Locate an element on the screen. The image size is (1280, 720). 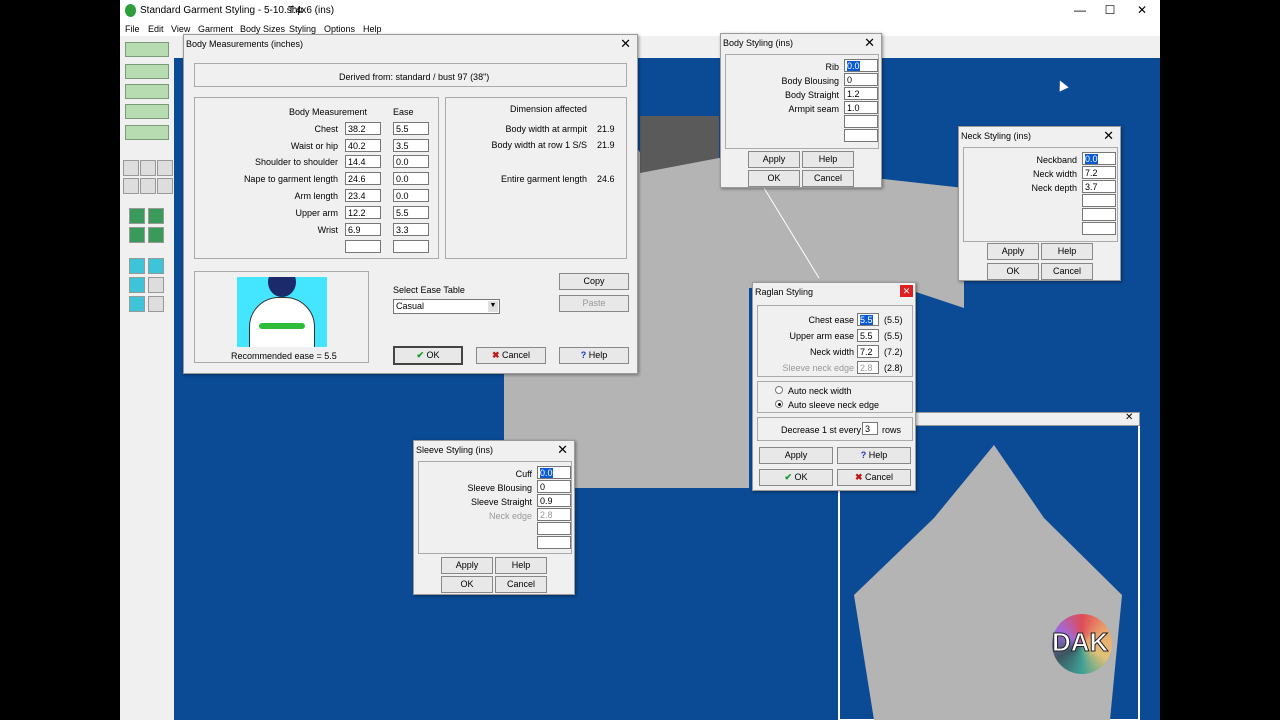
menu-file: File is located at coordinates (132, 29).